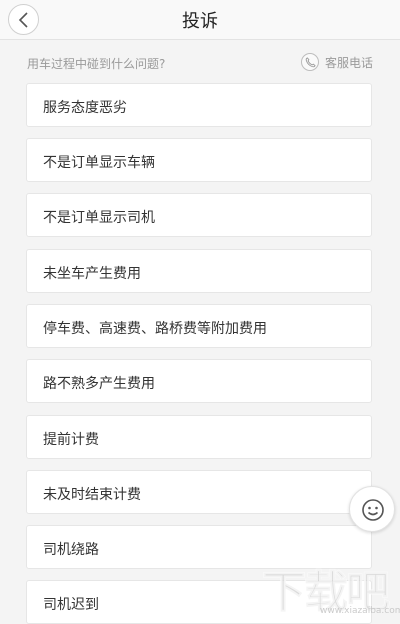 This screenshot has width=400, height=624. I want to click on watermark-logo: 下载吧 www.xiazaiba.com, so click(331, 587).